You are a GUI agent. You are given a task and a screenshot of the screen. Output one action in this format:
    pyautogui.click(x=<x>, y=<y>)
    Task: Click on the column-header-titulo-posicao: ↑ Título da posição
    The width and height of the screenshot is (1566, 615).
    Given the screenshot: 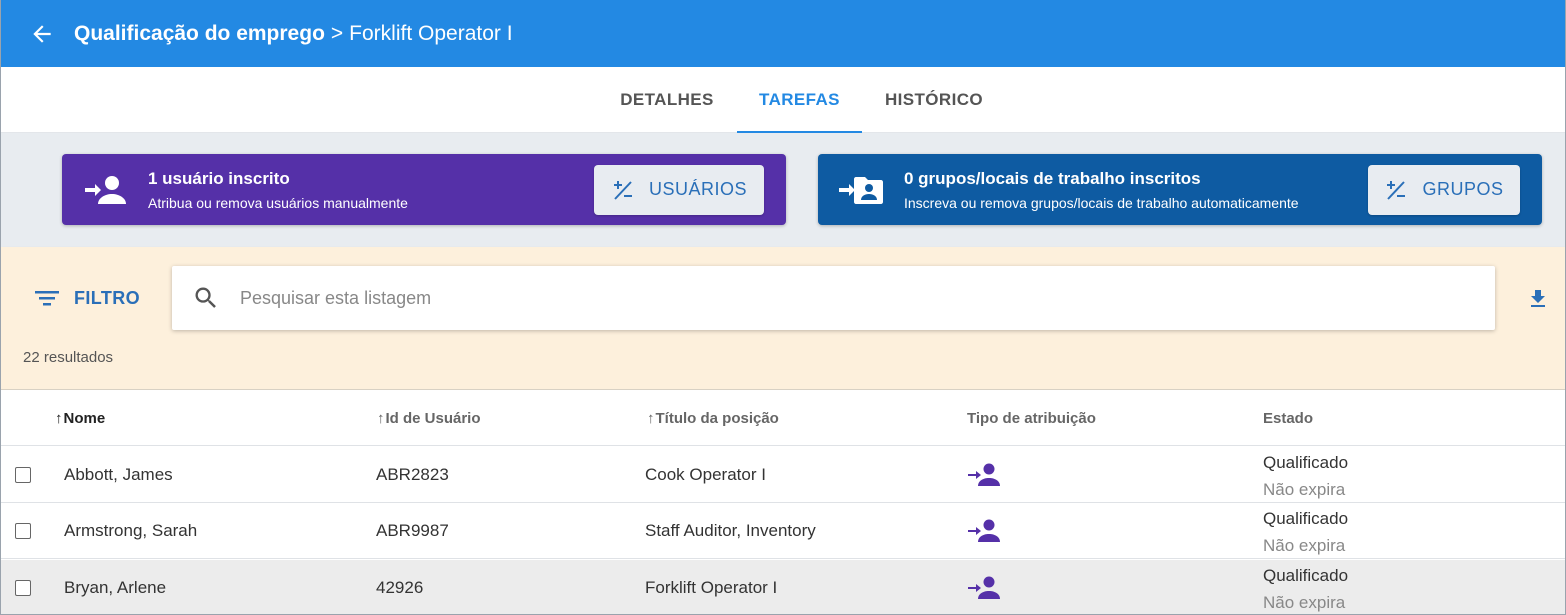 What is the action you would take?
    pyautogui.click(x=713, y=418)
    